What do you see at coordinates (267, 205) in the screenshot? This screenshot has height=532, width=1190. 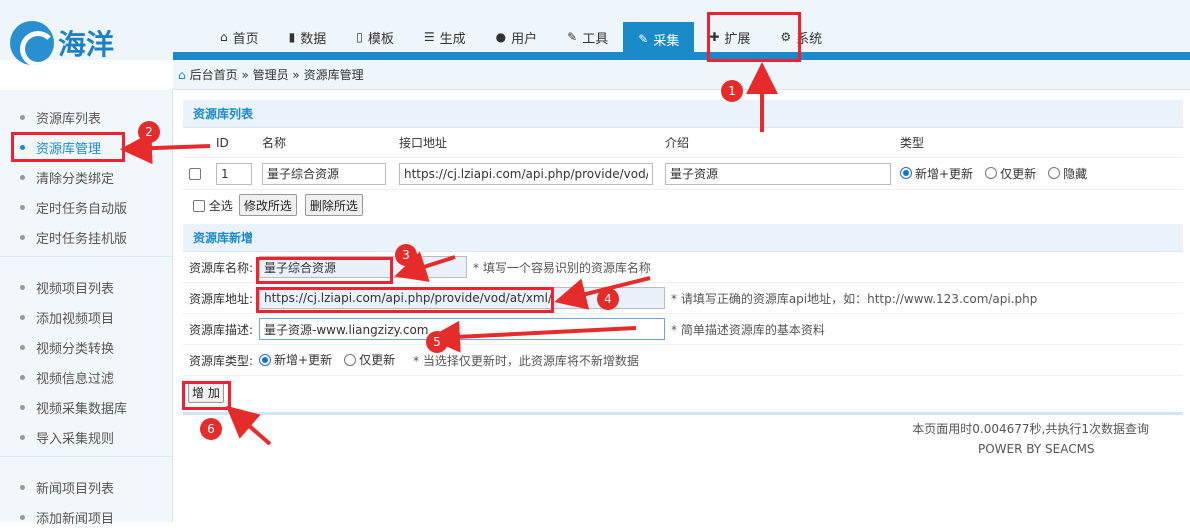 I see `modify-selected-button: 修改所选` at bounding box center [267, 205].